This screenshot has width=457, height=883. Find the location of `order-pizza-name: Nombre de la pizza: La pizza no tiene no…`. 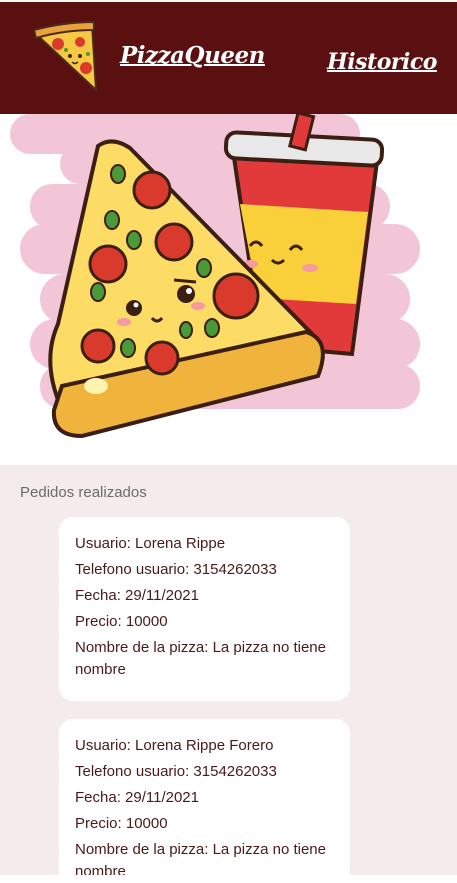

order-pizza-name: Nombre de la pizza: La pizza no tiene no… is located at coordinates (200, 658).